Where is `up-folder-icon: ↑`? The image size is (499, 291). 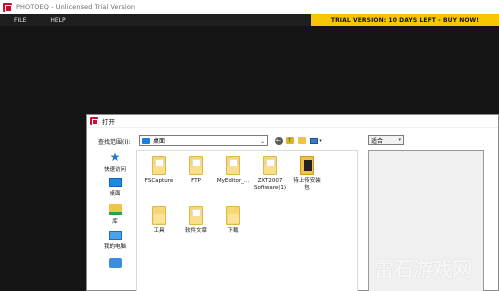 up-folder-icon: ↑ is located at coordinates (289, 140).